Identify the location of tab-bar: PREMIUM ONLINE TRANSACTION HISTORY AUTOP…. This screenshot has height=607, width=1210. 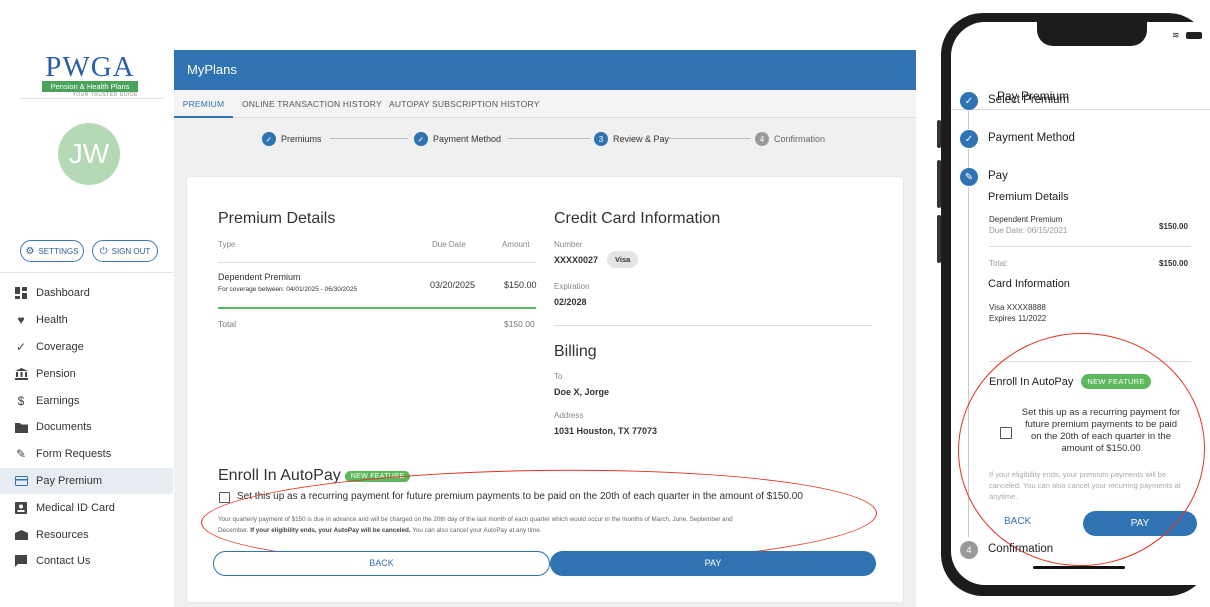
(545, 104).